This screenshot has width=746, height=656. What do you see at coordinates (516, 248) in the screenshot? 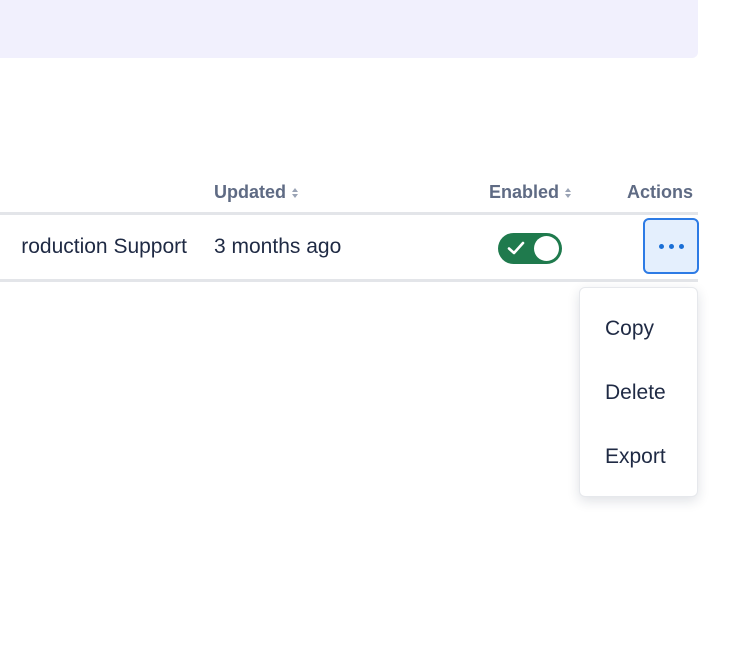
I see `check-icon` at bounding box center [516, 248].